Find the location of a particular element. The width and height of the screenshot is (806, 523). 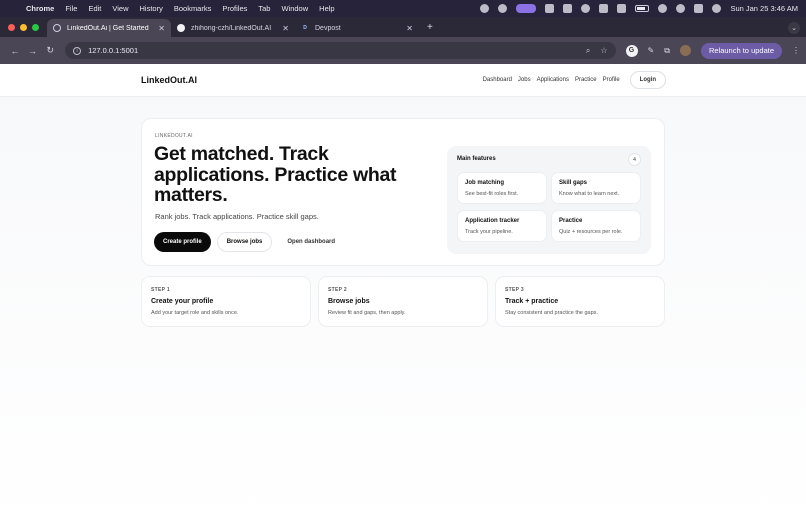

siri-icon is located at coordinates (717, 8).